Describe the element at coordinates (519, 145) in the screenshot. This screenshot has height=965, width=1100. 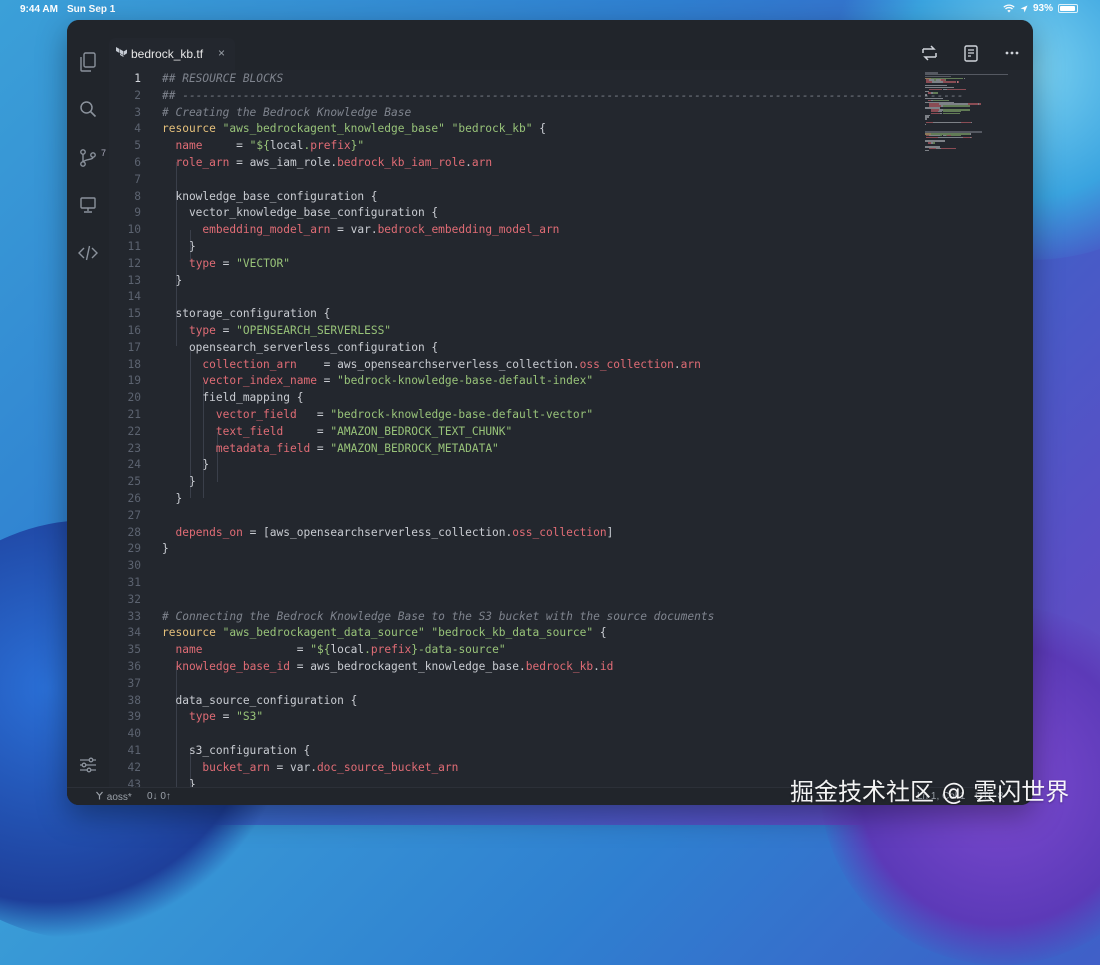
I see `code-line: 5 name = "${local.prefix}"` at that location.